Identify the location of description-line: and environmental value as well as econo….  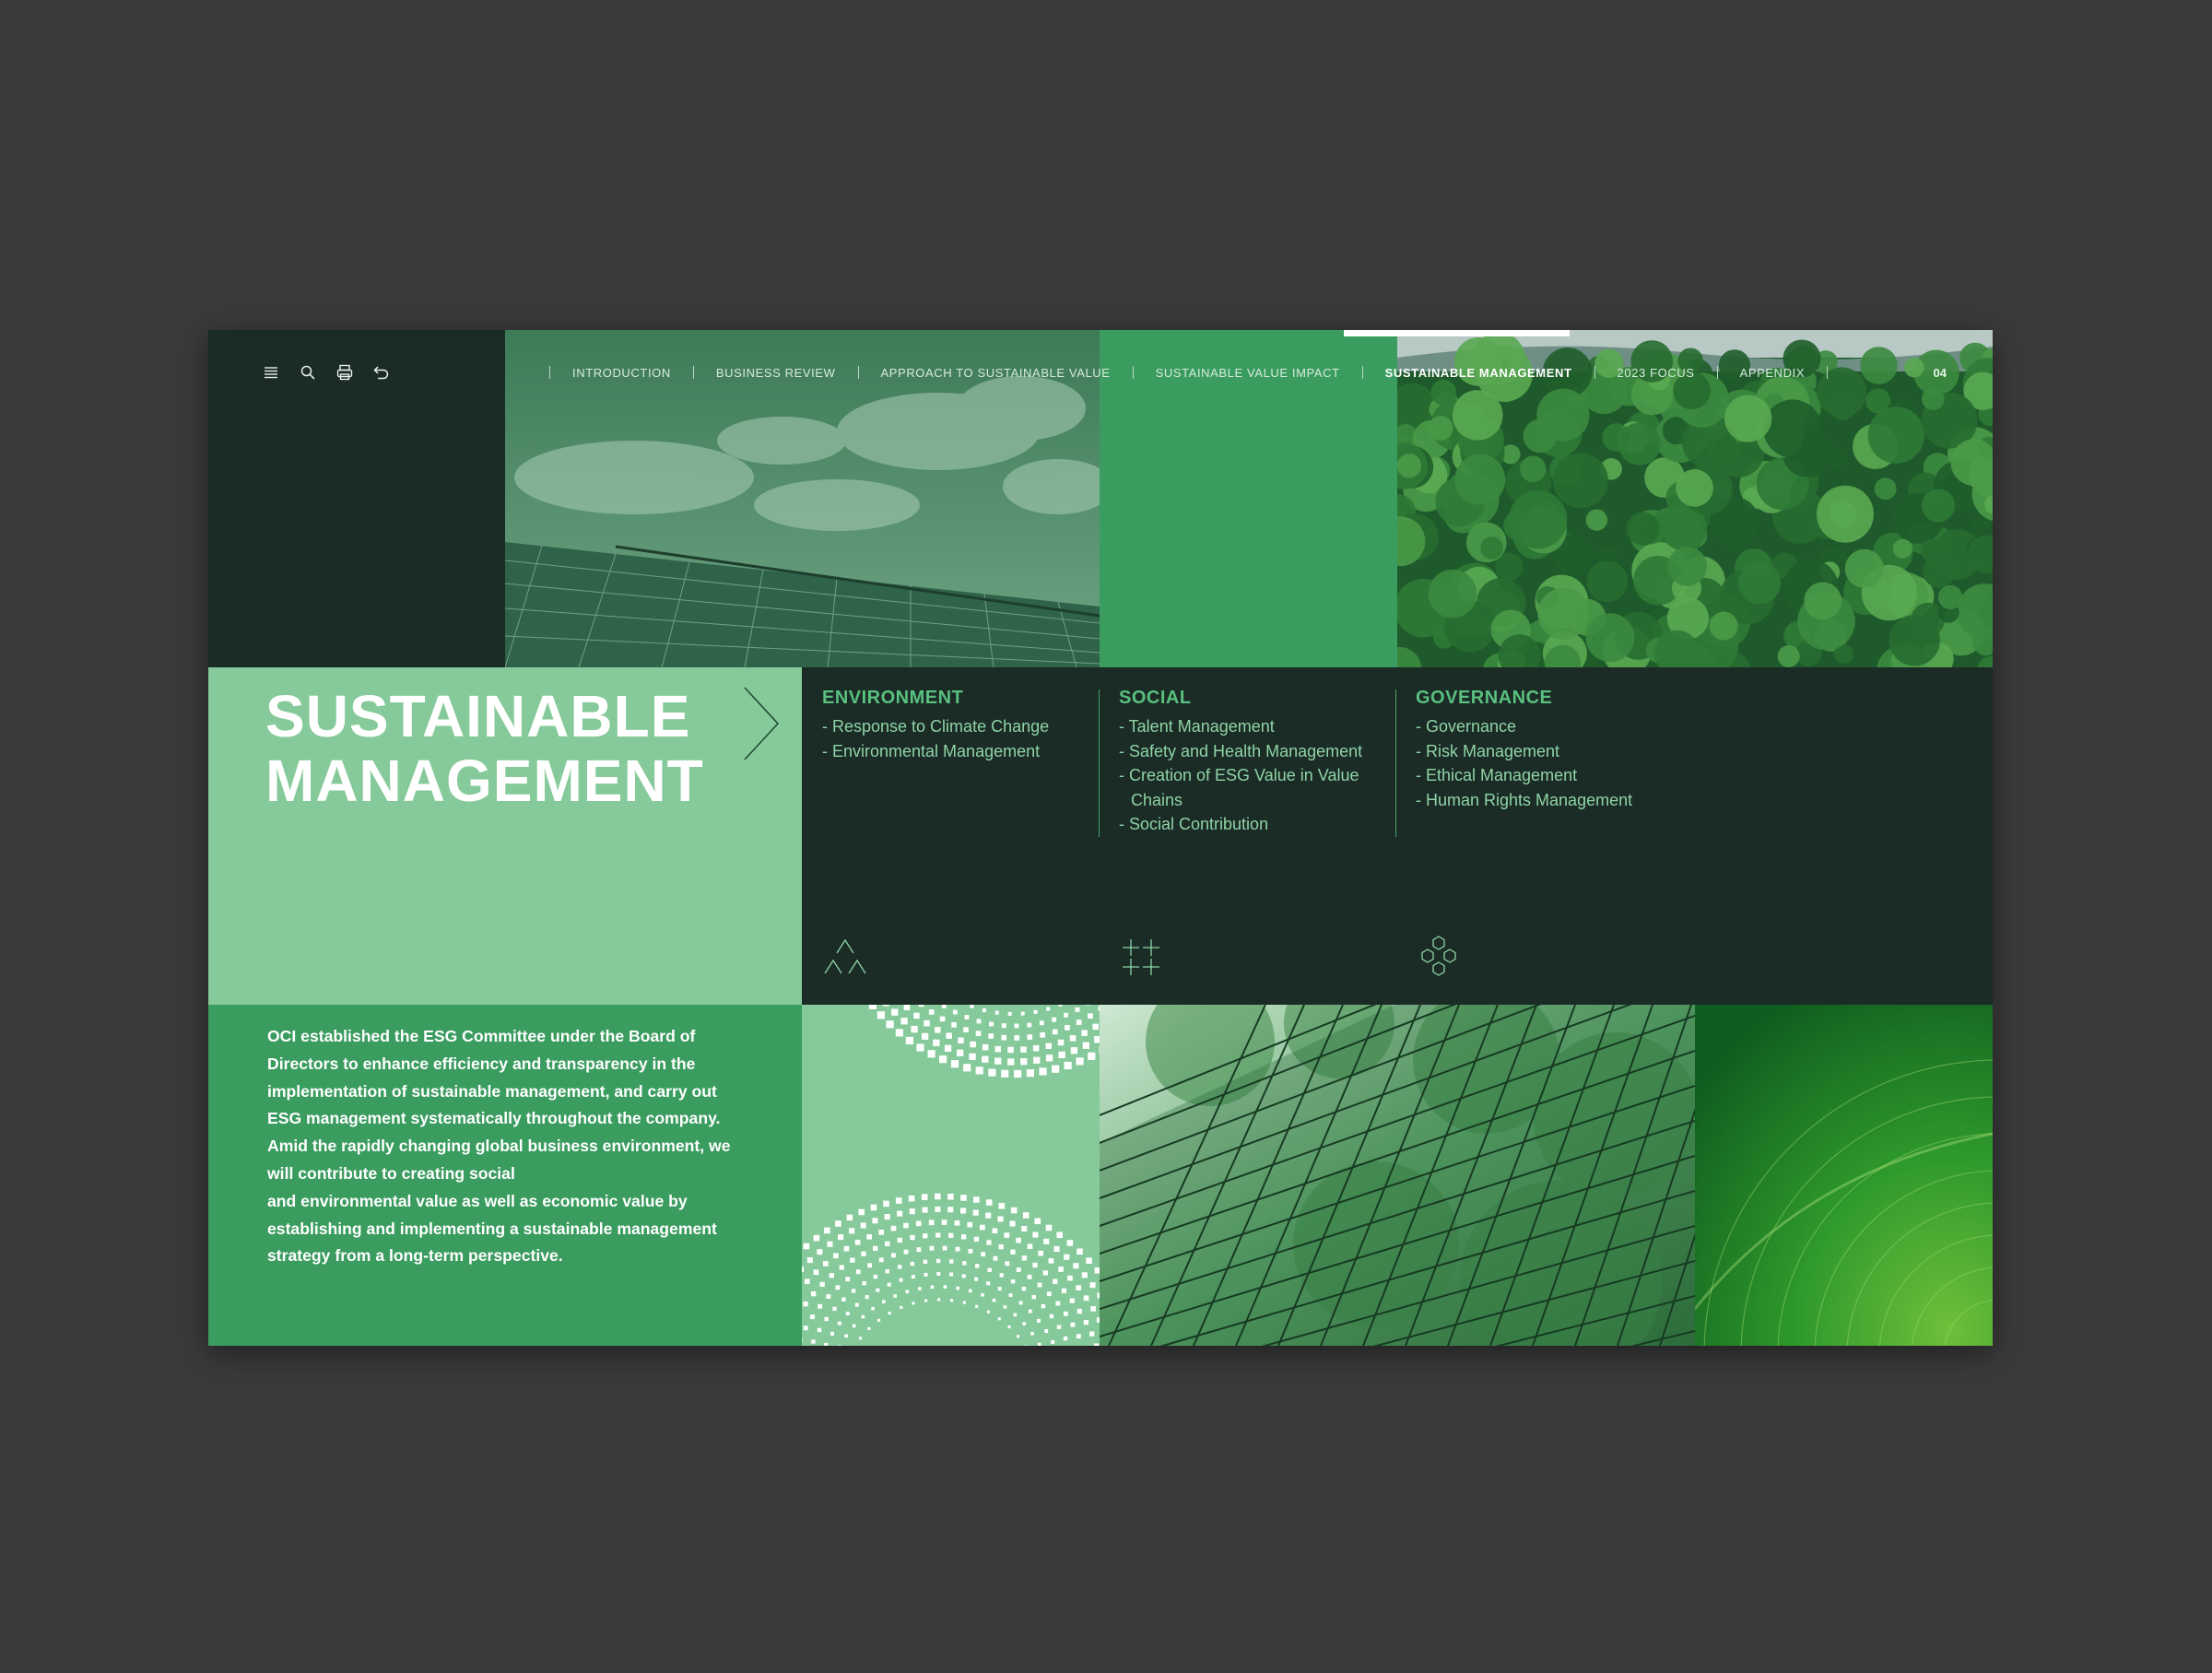
(477, 1201).